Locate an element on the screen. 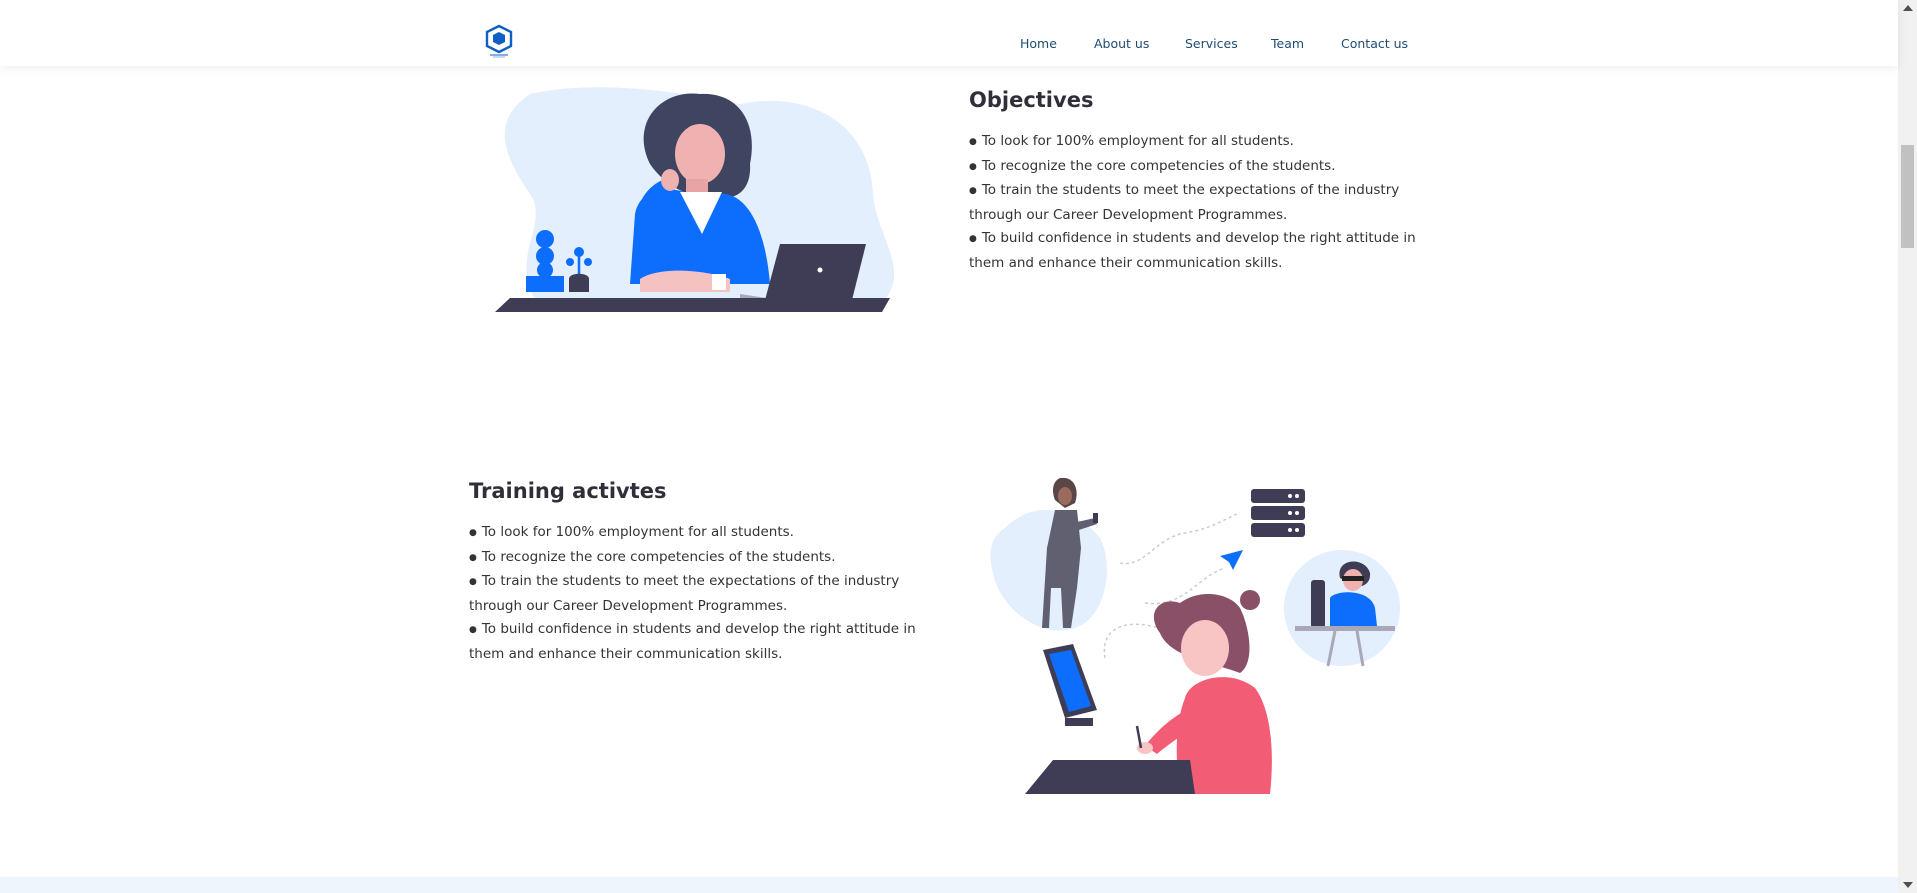 The width and height of the screenshot is (1917, 893). nav-home: Home is located at coordinates (1038, 43).